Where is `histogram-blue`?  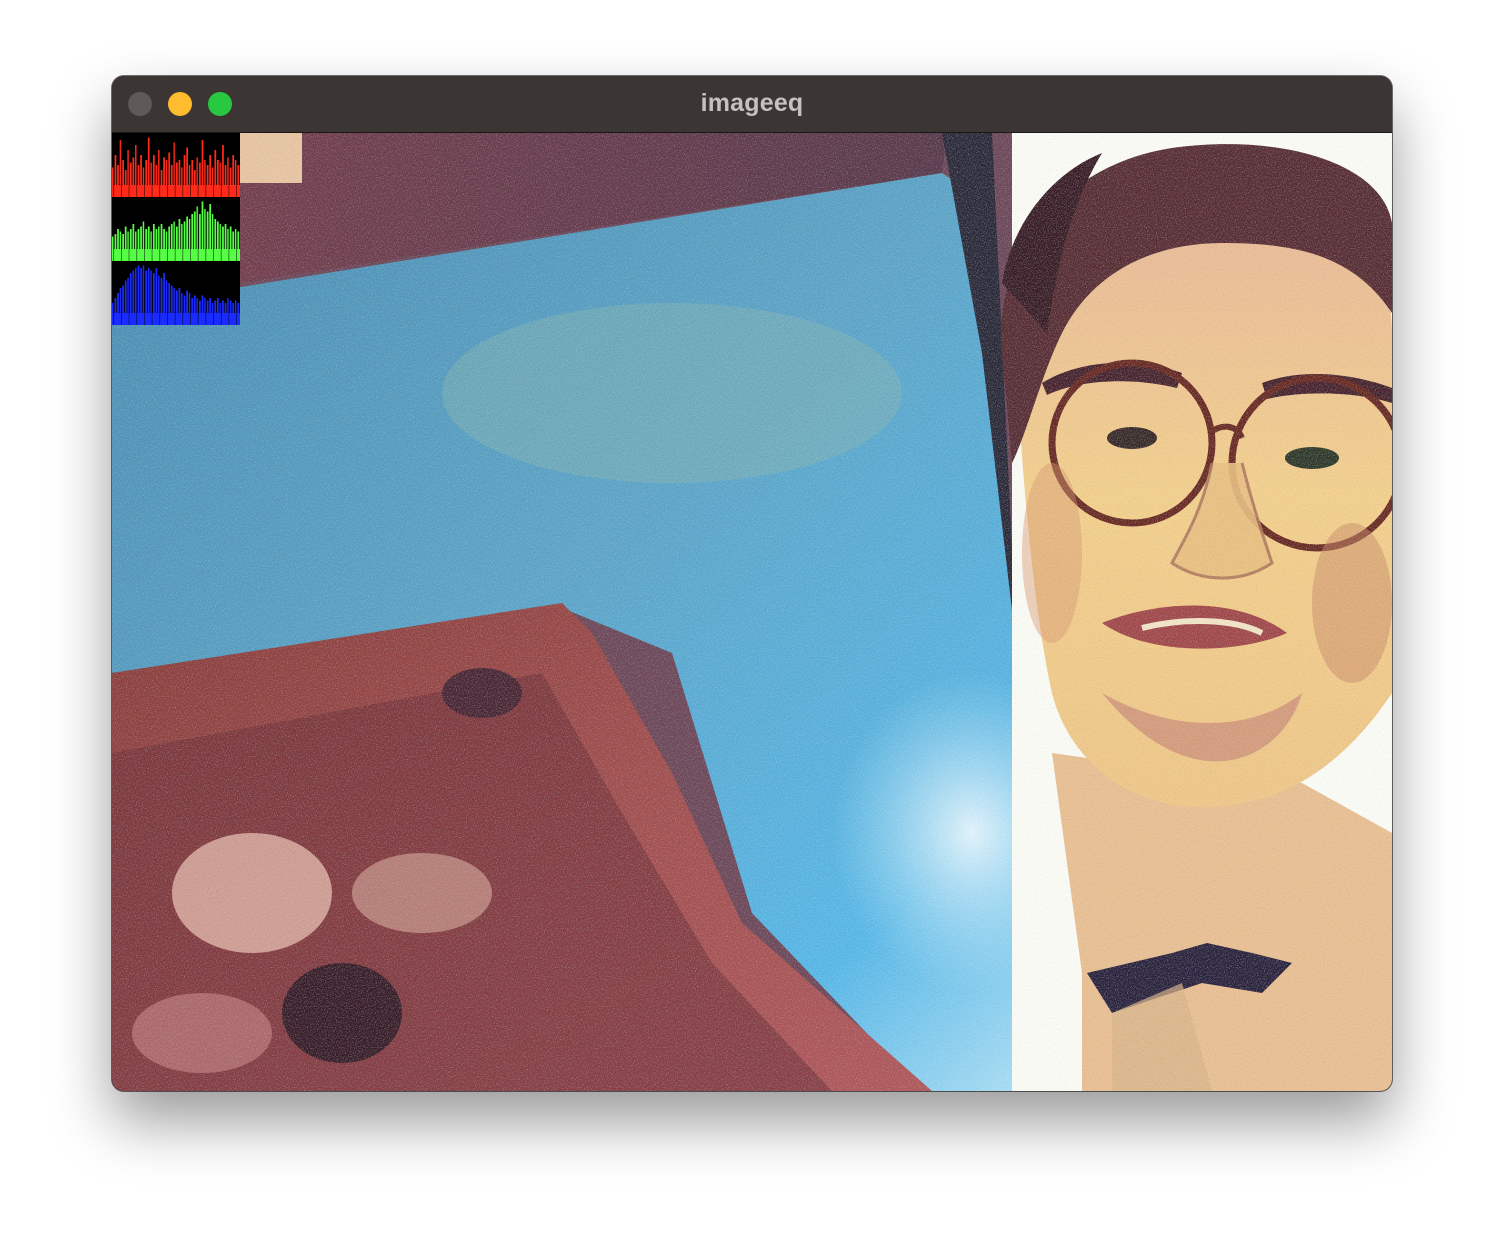 histogram-blue is located at coordinates (176, 293).